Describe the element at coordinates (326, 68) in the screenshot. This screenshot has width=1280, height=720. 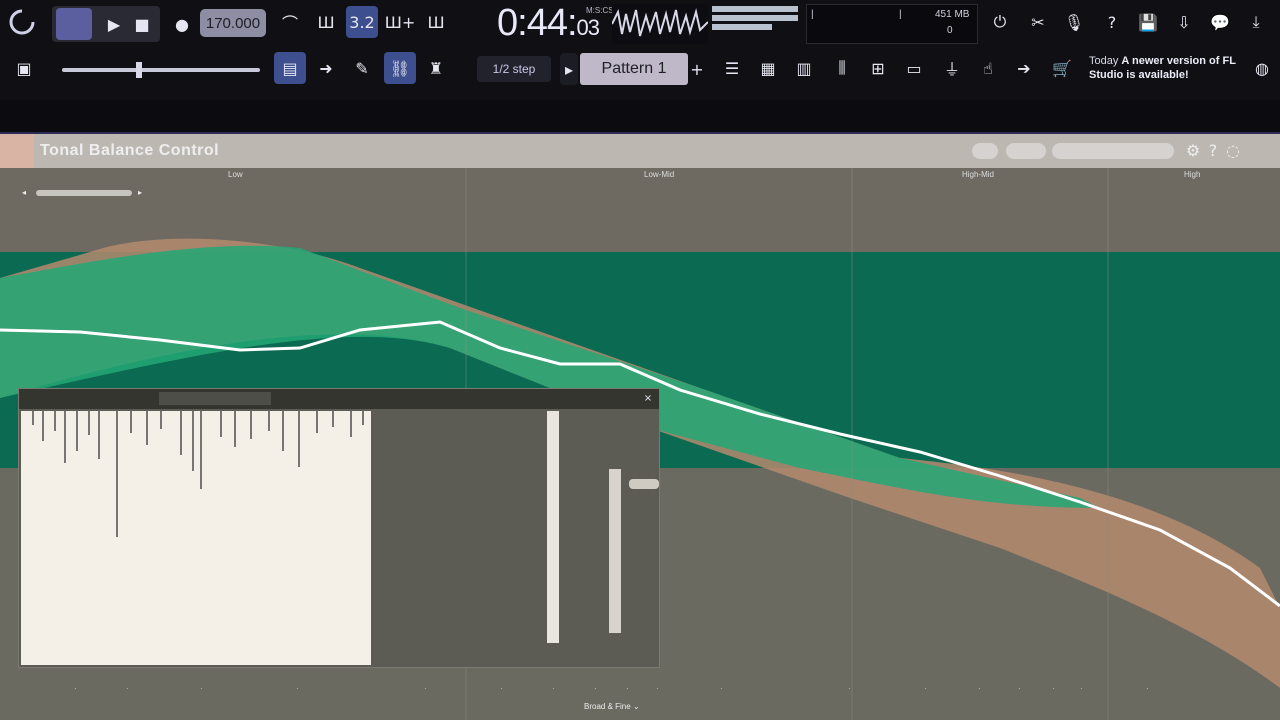
I see `arrow-icon: ➜` at that location.